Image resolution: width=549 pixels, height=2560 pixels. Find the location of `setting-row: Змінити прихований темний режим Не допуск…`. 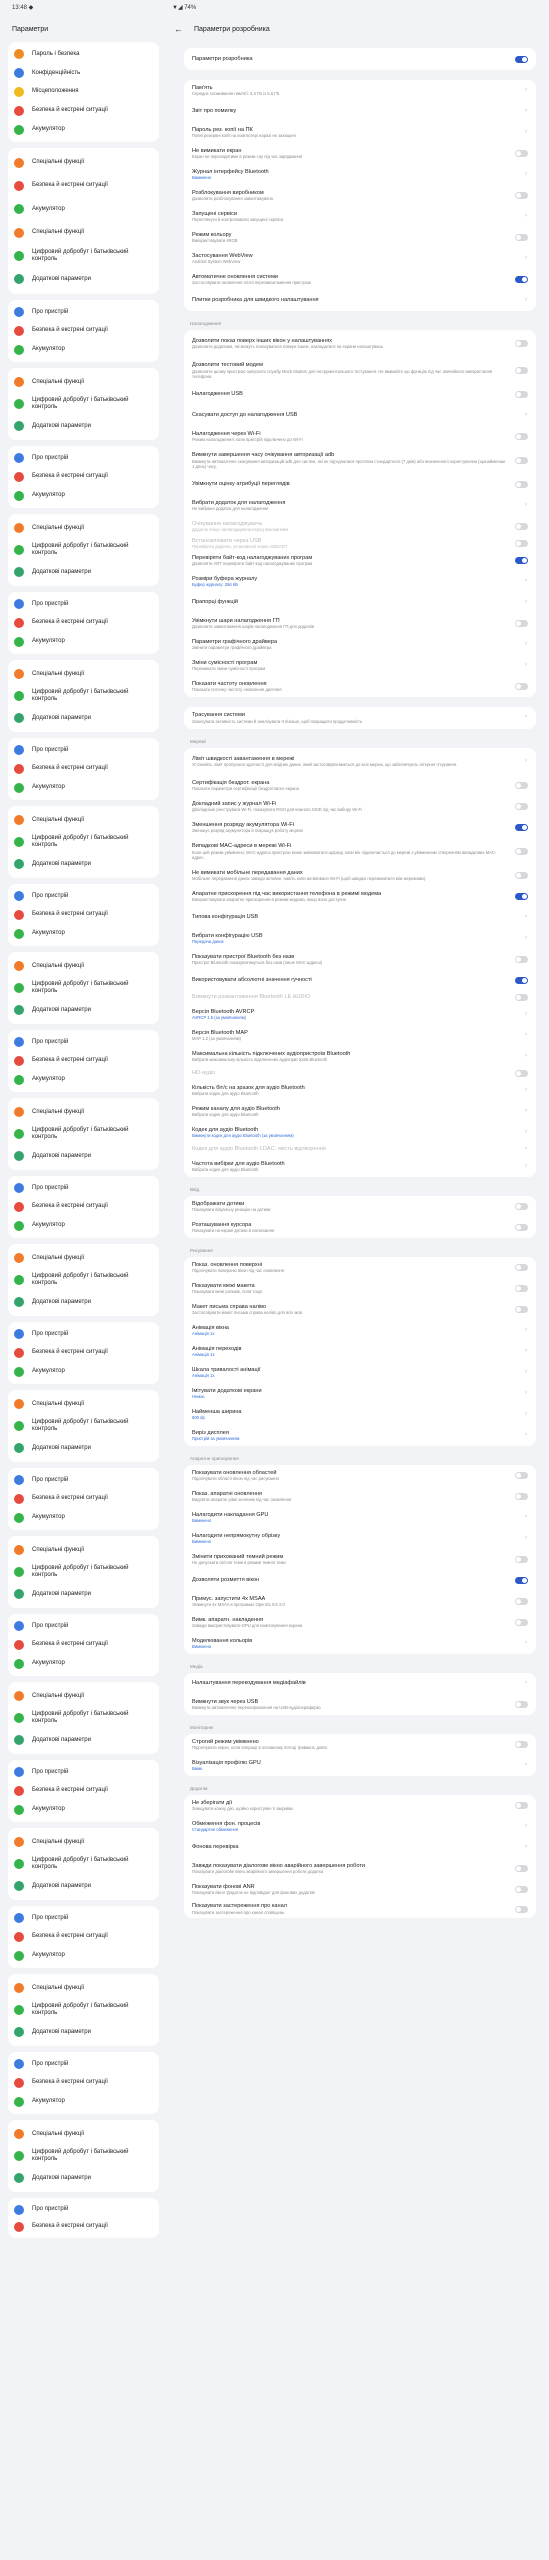

setting-row: Змінити прихований темний режим Не допуск… is located at coordinates (360, 1559).